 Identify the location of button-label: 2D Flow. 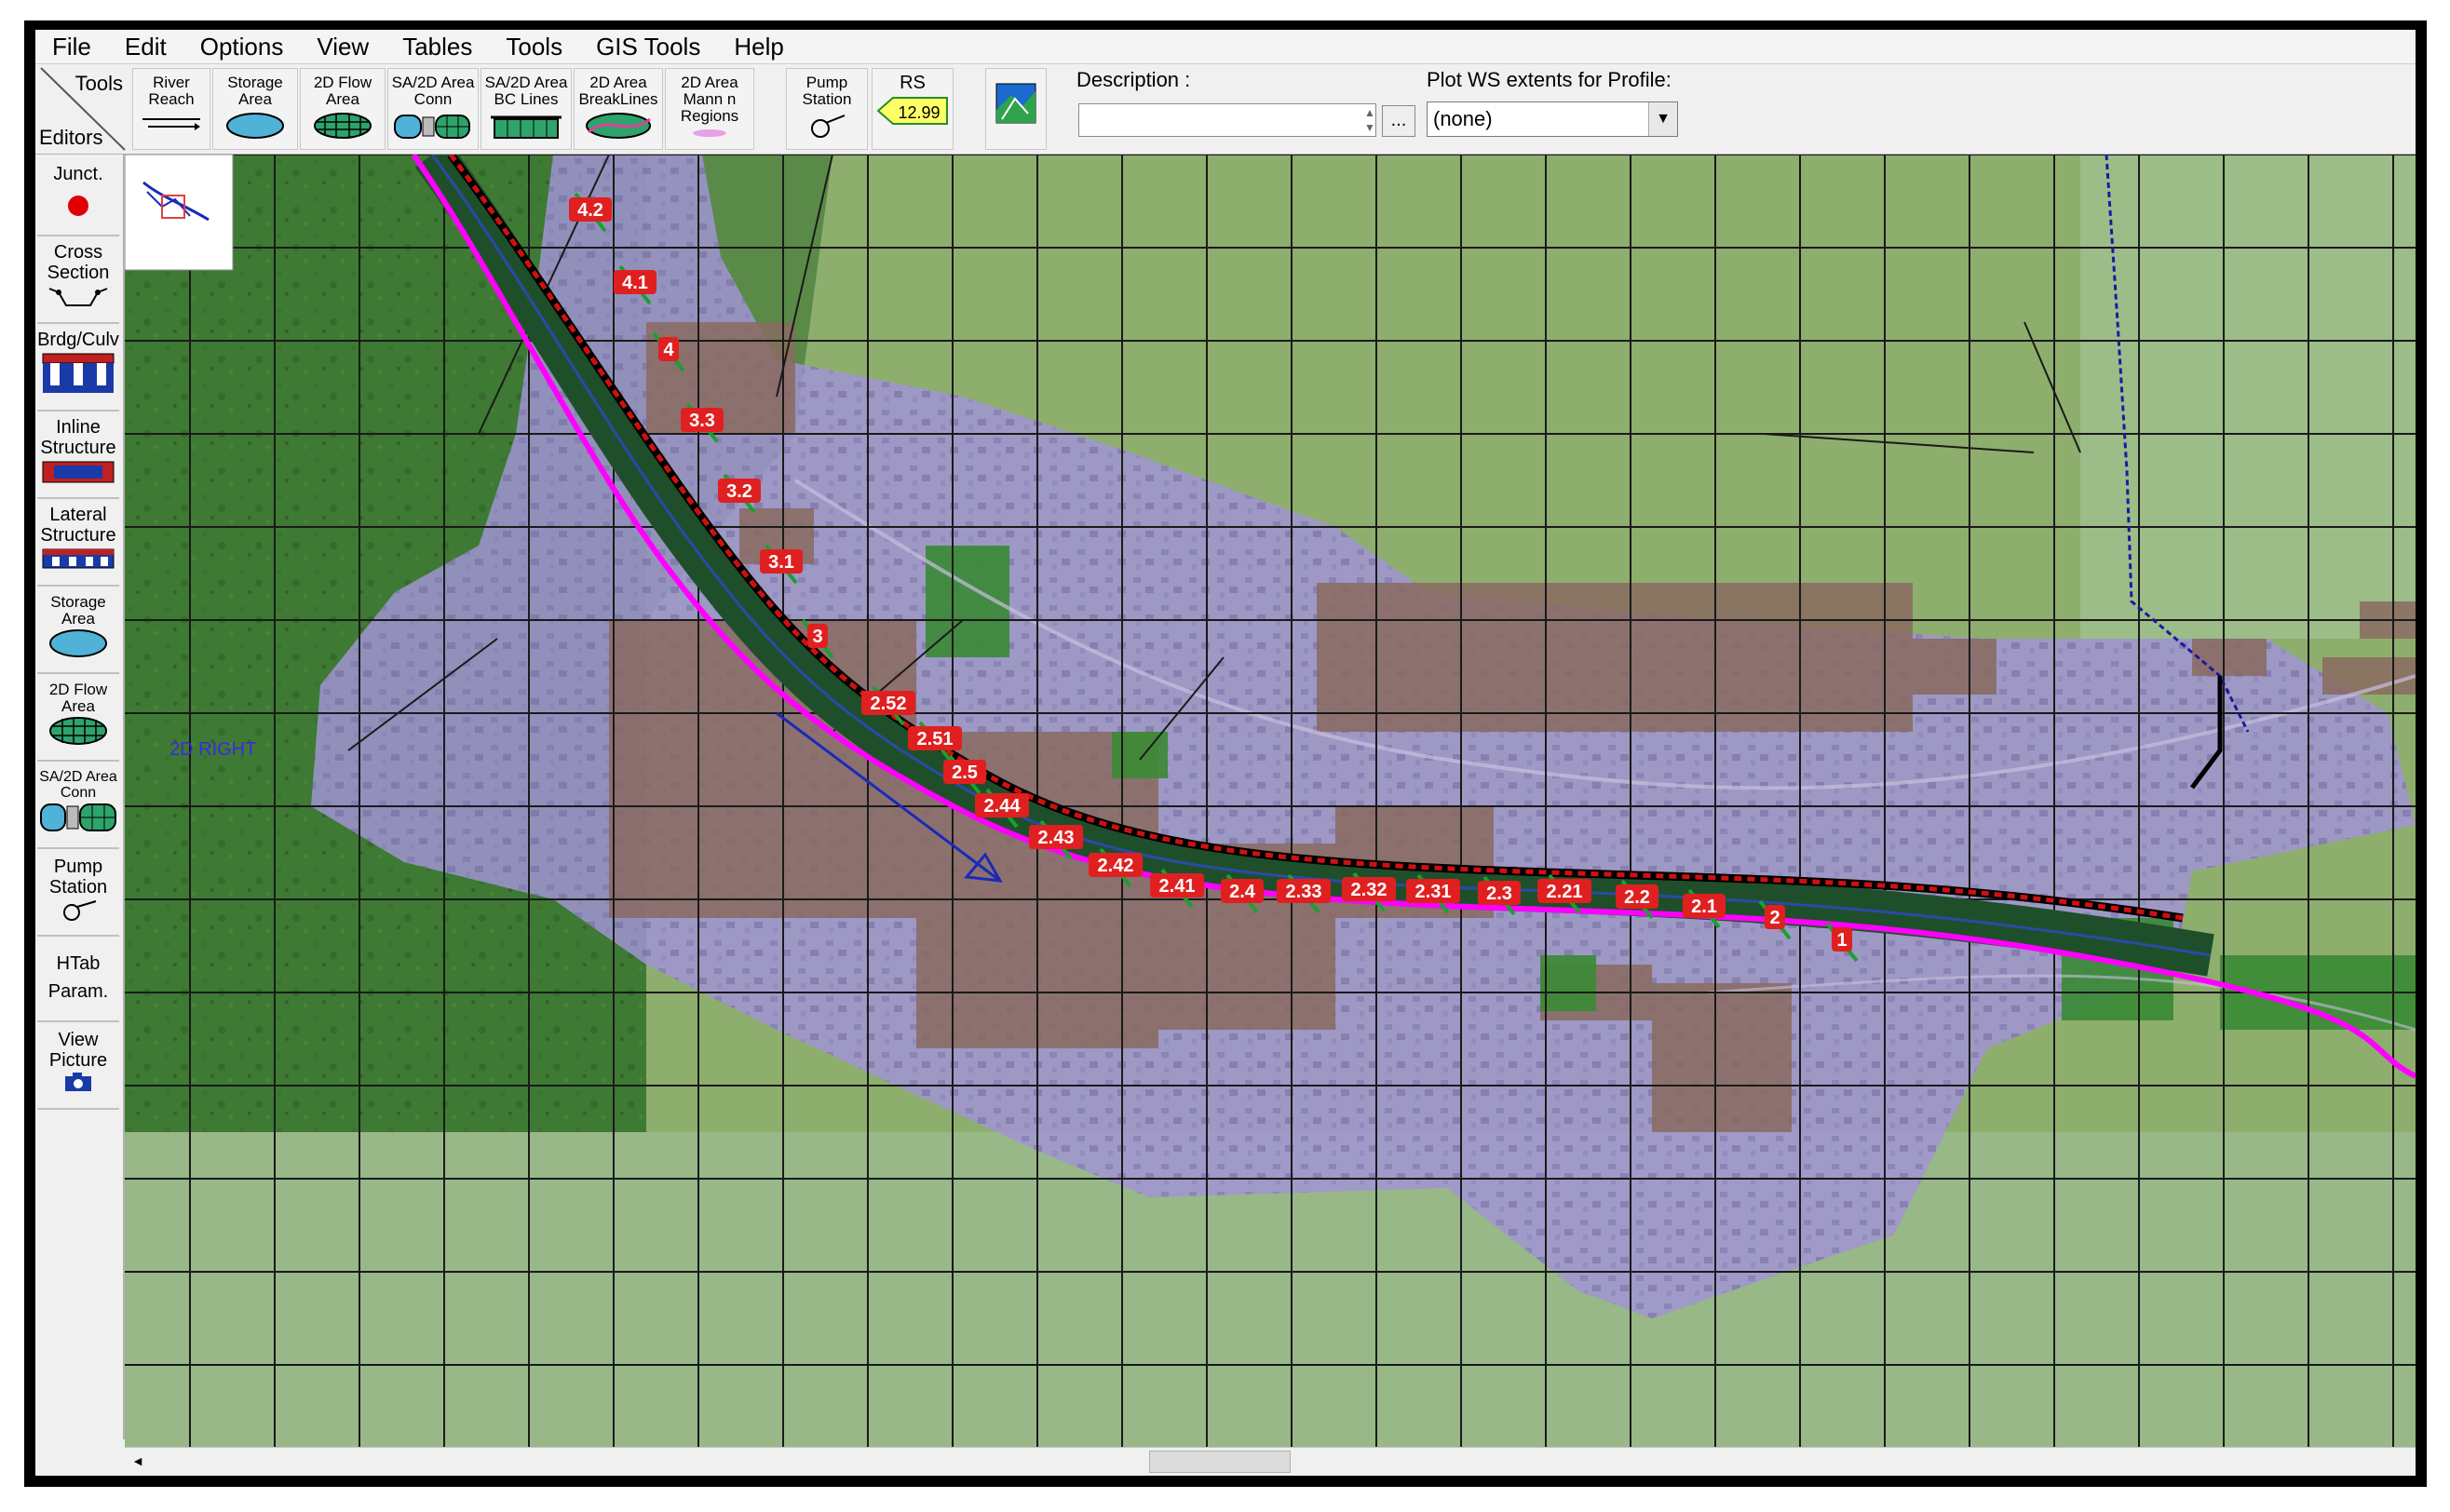
(342, 82).